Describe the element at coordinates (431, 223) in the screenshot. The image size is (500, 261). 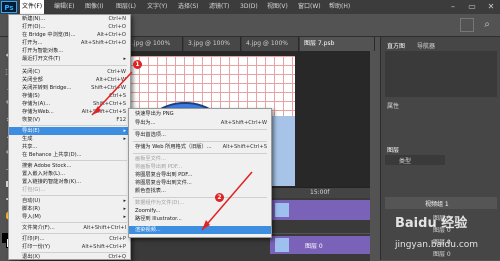
I see `watermark-brand: Baidu 经验` at that location.